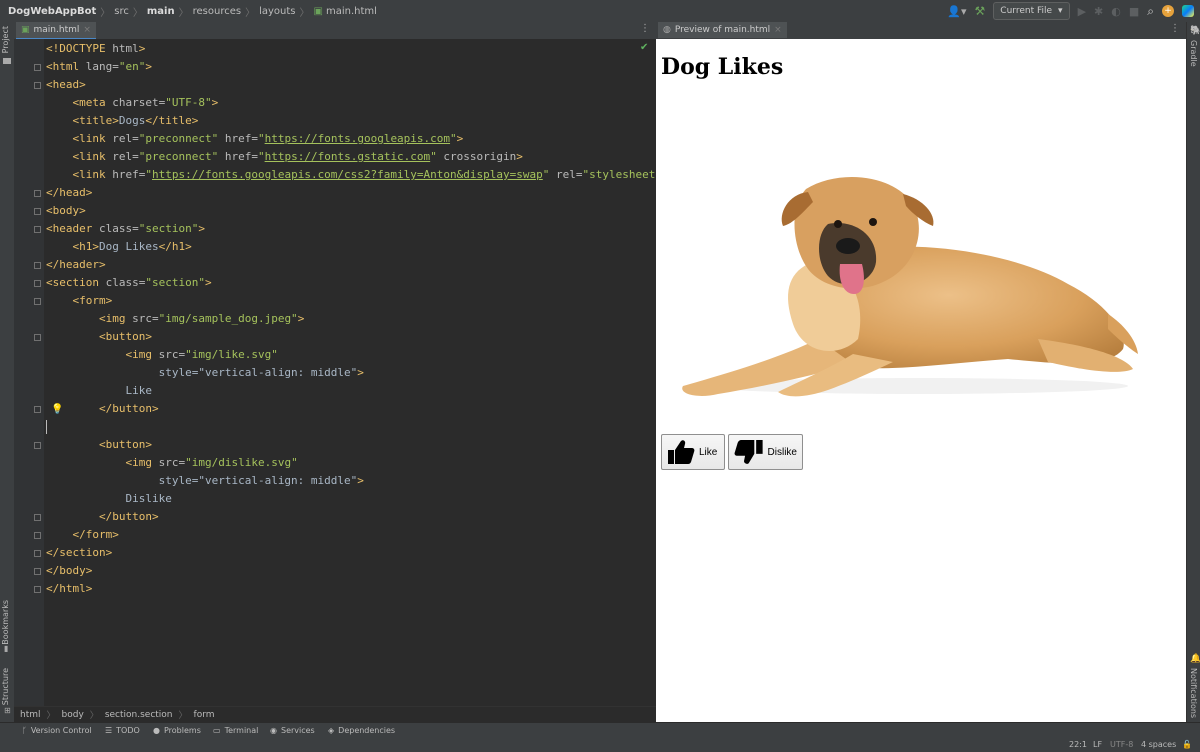  Describe the element at coordinates (99, 391) in the screenshot. I see `code-line: Like` at that location.